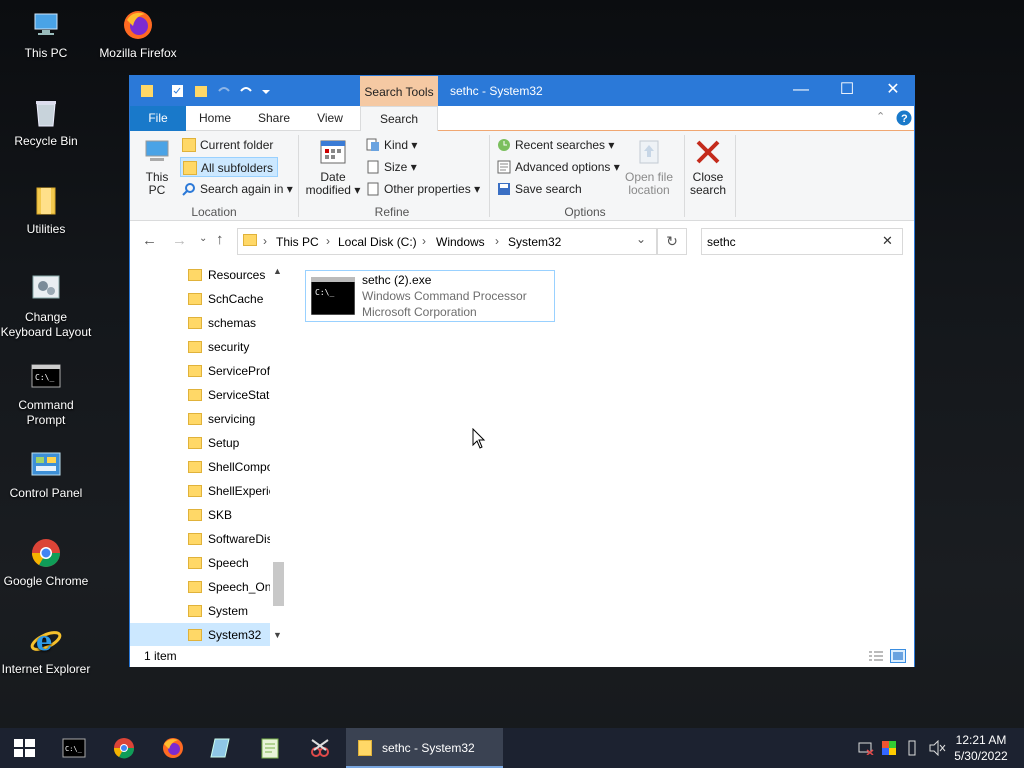 Image resolution: width=1024 pixels, height=768 pixels. What do you see at coordinates (215, 118) in the screenshot?
I see `tab-home: Home` at bounding box center [215, 118].